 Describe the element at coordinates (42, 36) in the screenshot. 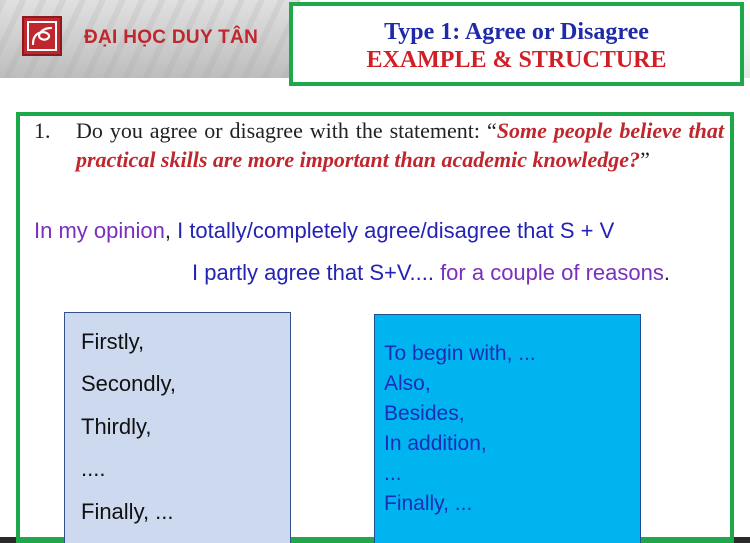

I see `university-logo-icon` at that location.